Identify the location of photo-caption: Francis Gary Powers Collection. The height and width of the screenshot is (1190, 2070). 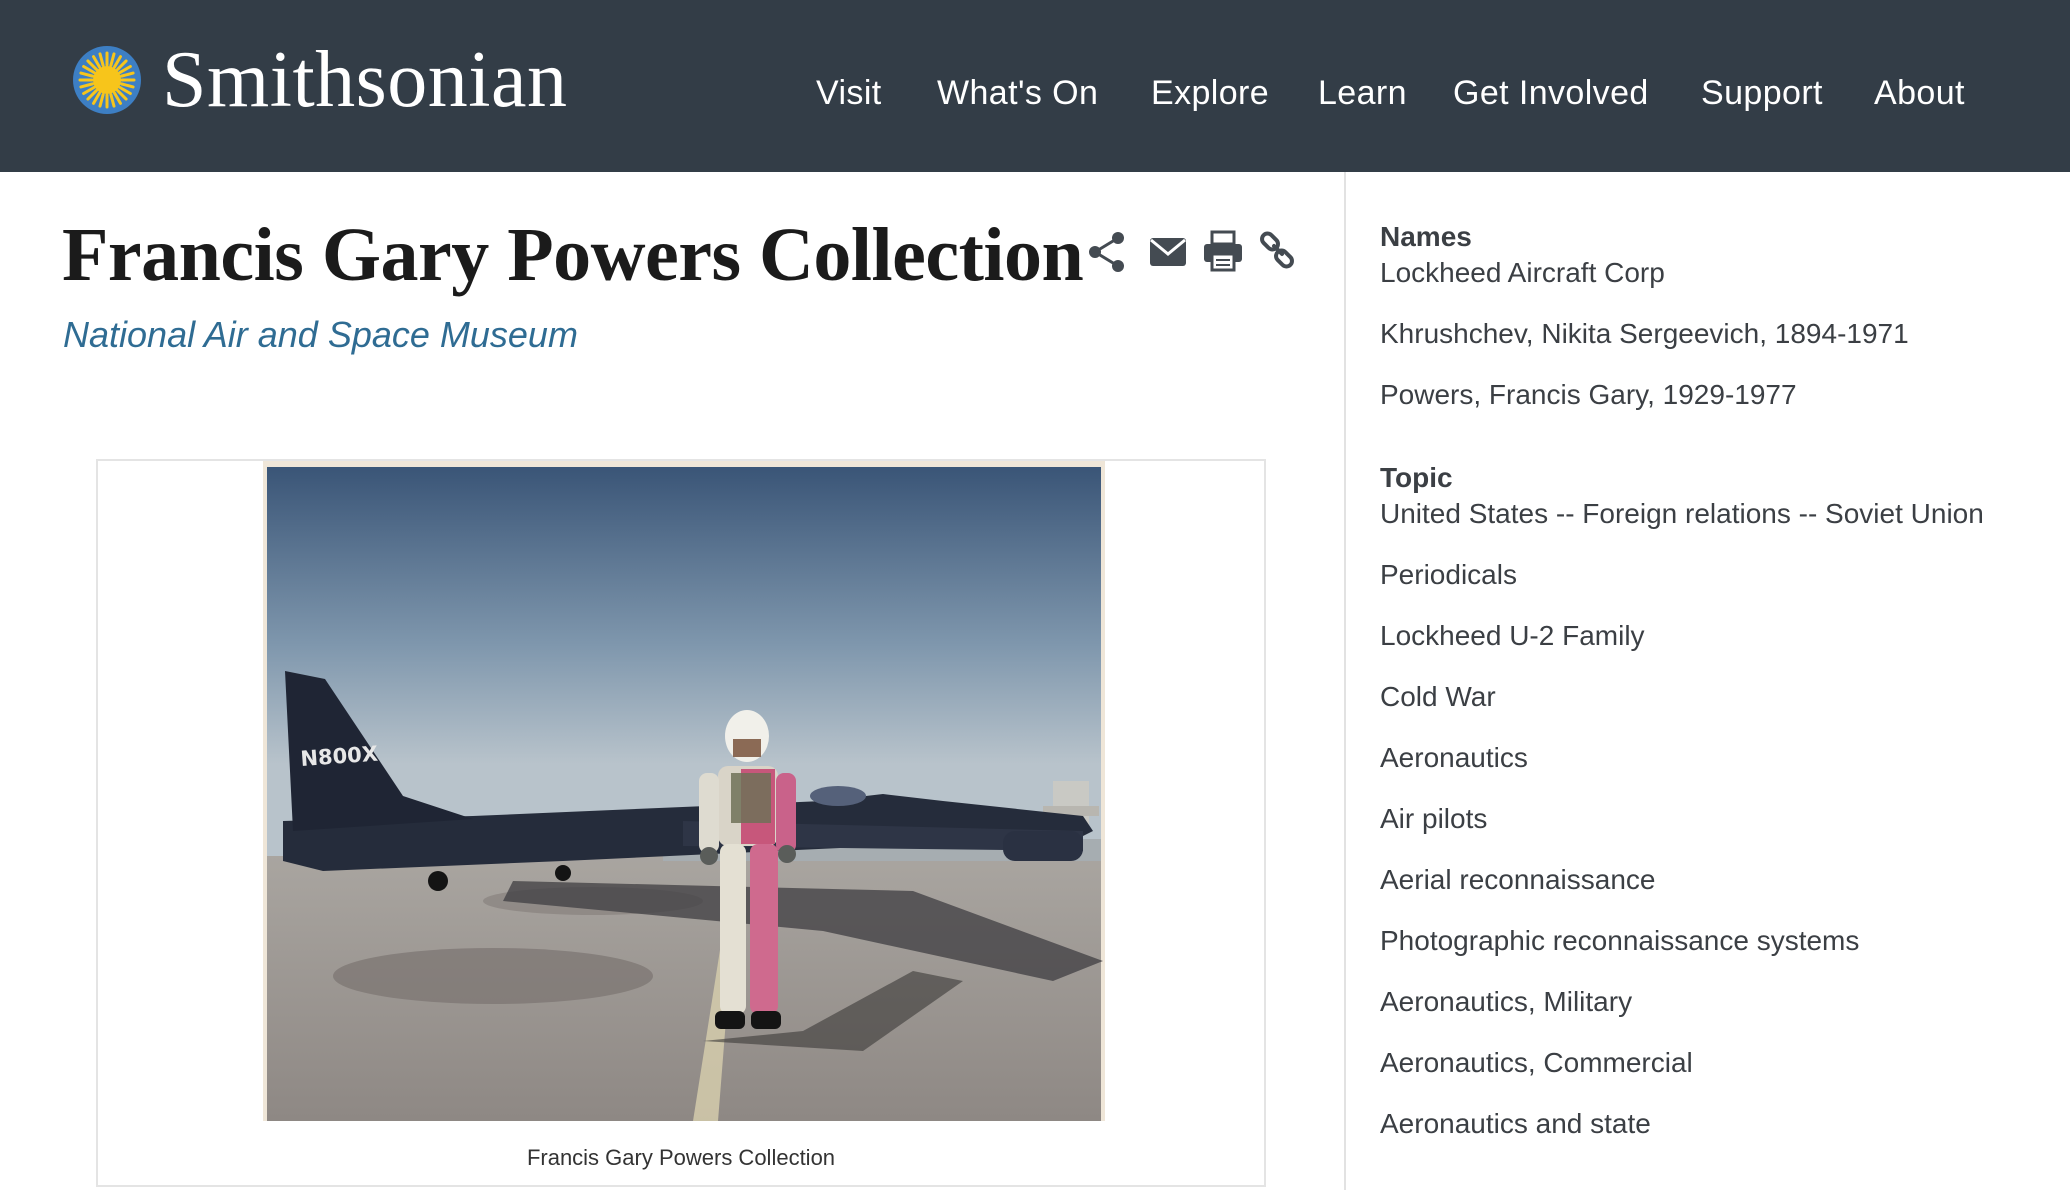
(681, 1157).